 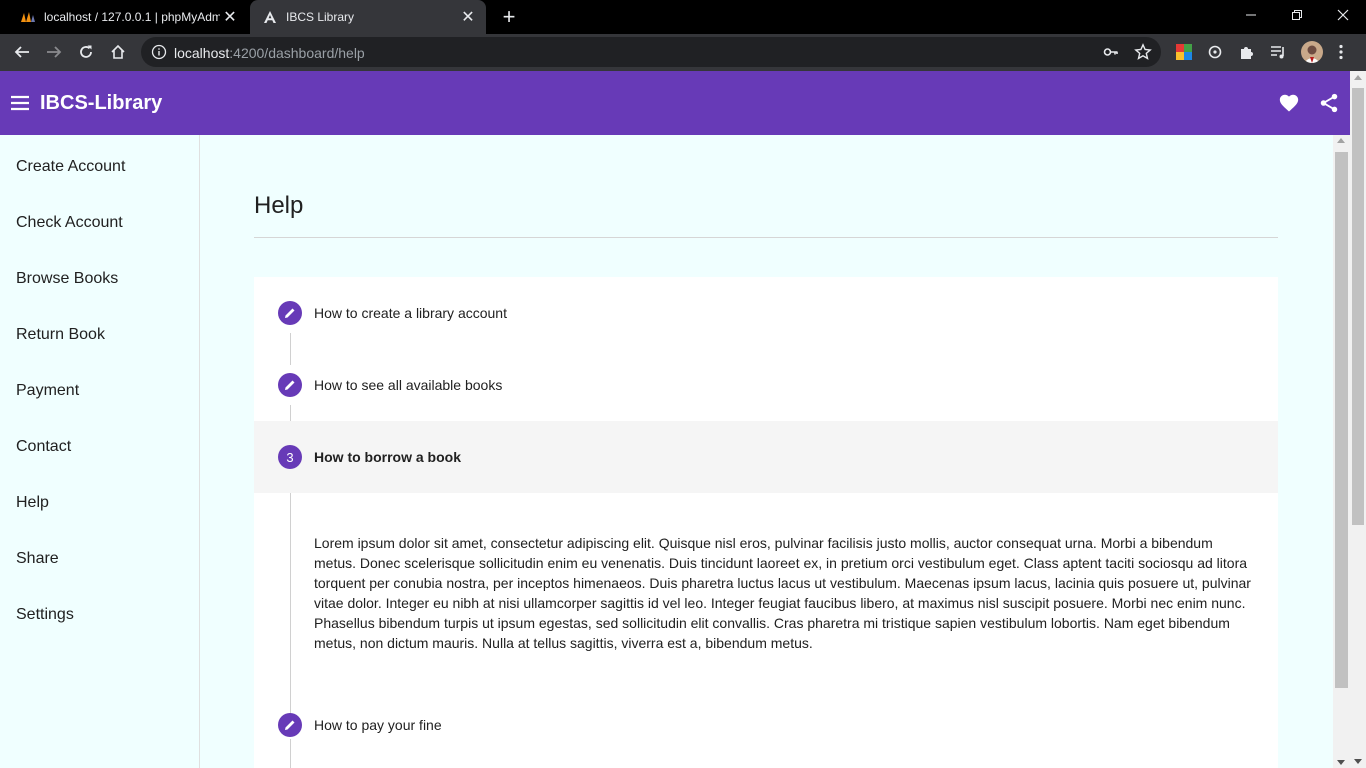 What do you see at coordinates (270, 17) in the screenshot?
I see `angular-icon` at bounding box center [270, 17].